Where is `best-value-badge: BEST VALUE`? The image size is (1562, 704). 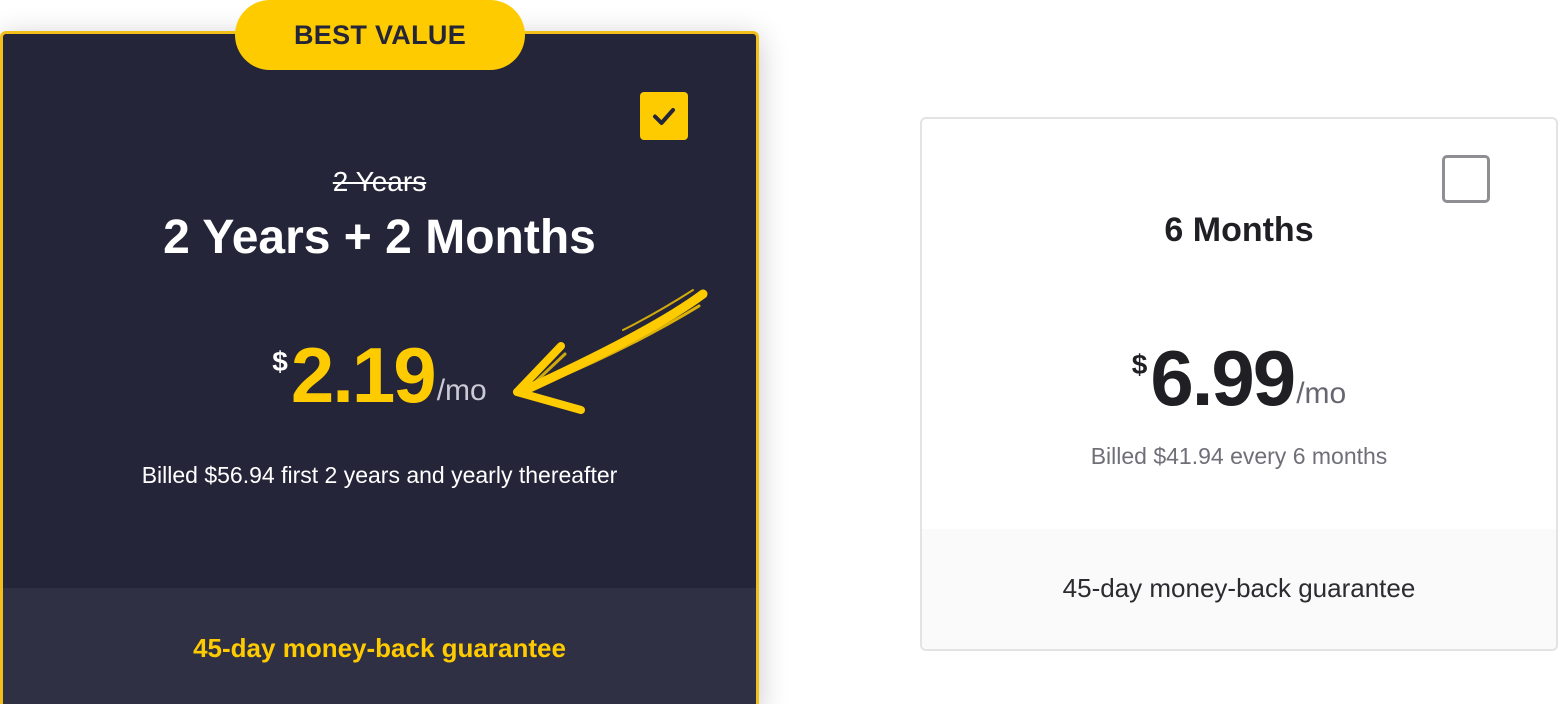 best-value-badge: BEST VALUE is located at coordinates (380, 35).